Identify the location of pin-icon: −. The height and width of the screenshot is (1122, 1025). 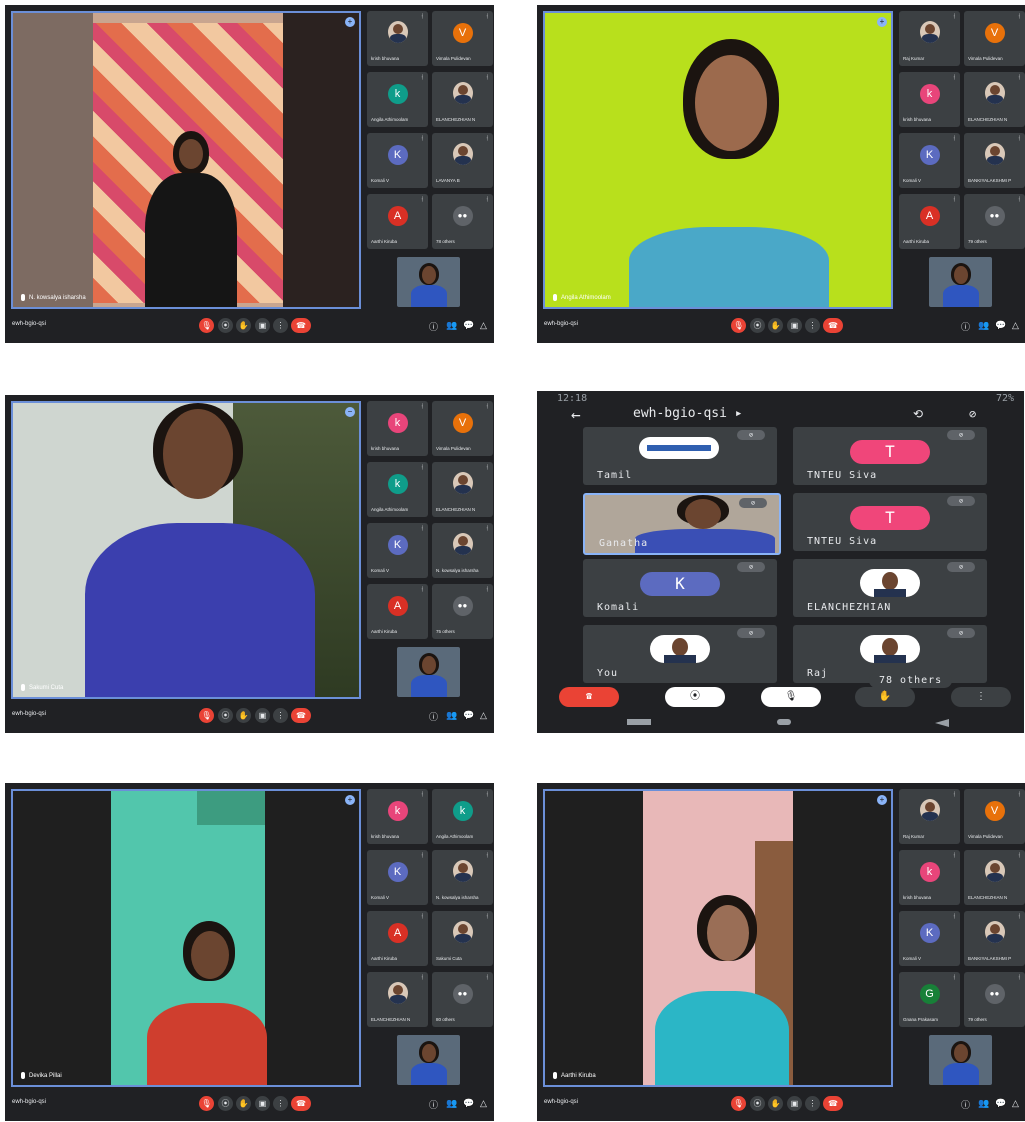
(350, 412).